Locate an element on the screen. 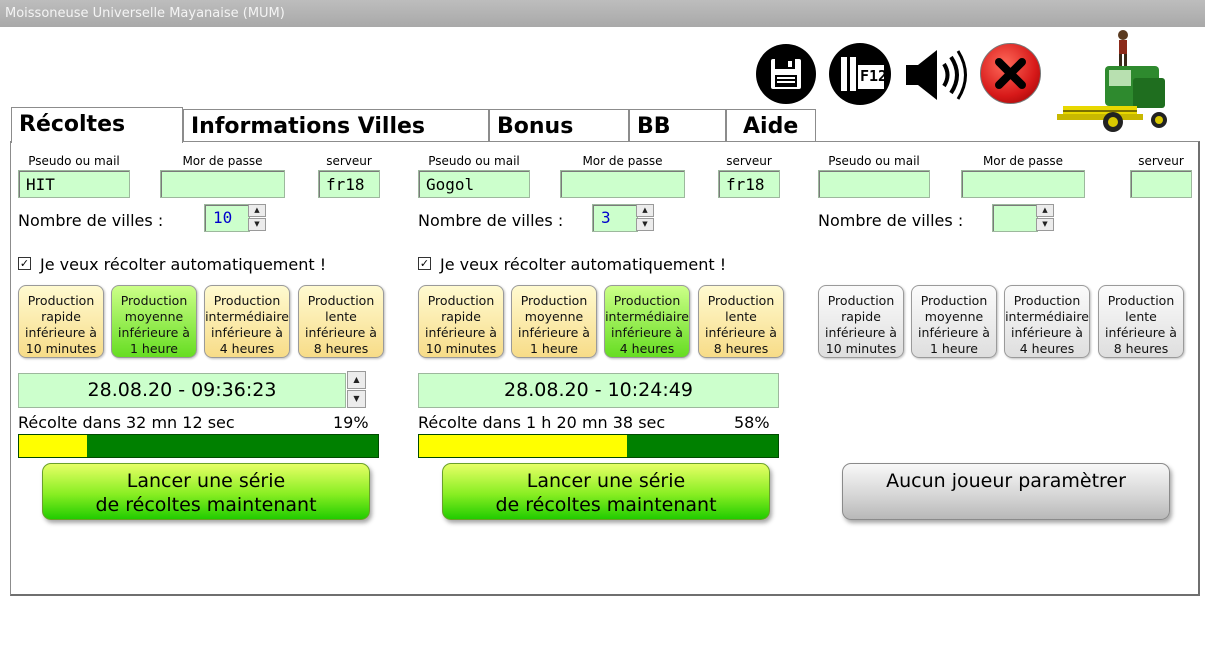  pseudo-field: Gogol is located at coordinates (474, 184).